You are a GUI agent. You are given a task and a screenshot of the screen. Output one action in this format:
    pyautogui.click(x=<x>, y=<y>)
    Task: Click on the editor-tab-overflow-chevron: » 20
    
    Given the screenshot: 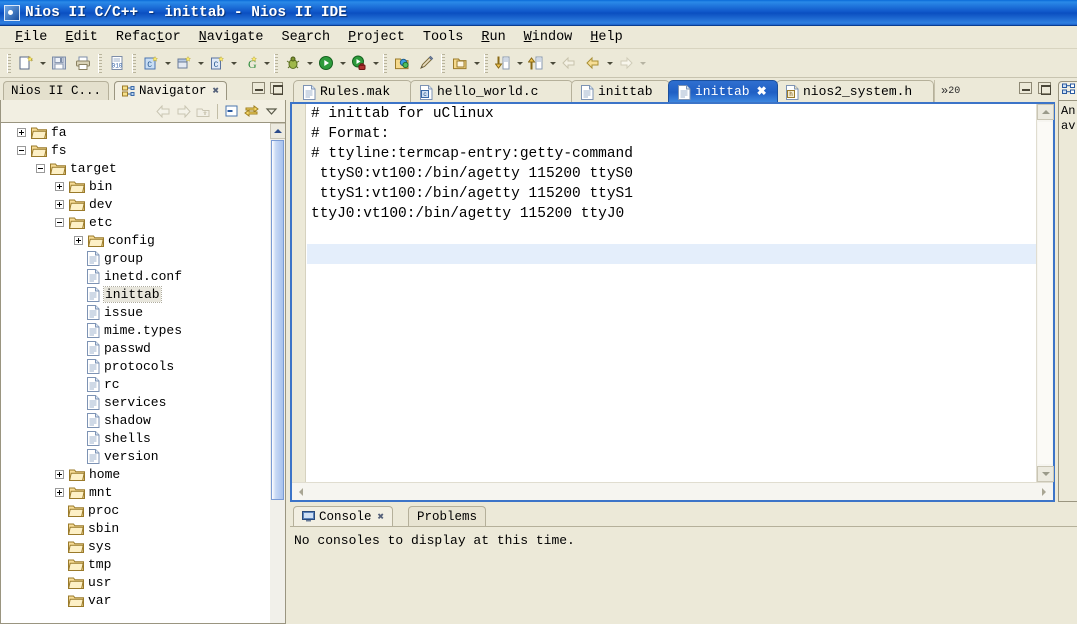 What is the action you would take?
    pyautogui.click(x=950, y=91)
    